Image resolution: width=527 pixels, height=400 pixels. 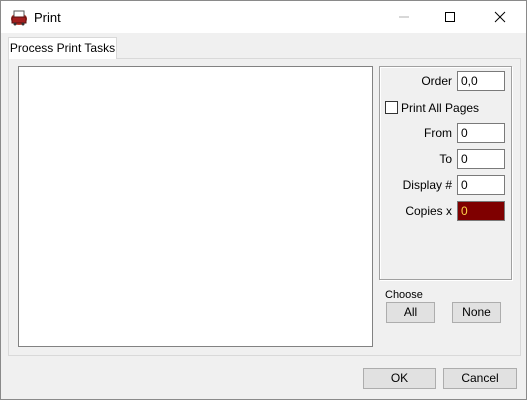 What do you see at coordinates (481, 159) in the screenshot?
I see `to-field` at bounding box center [481, 159].